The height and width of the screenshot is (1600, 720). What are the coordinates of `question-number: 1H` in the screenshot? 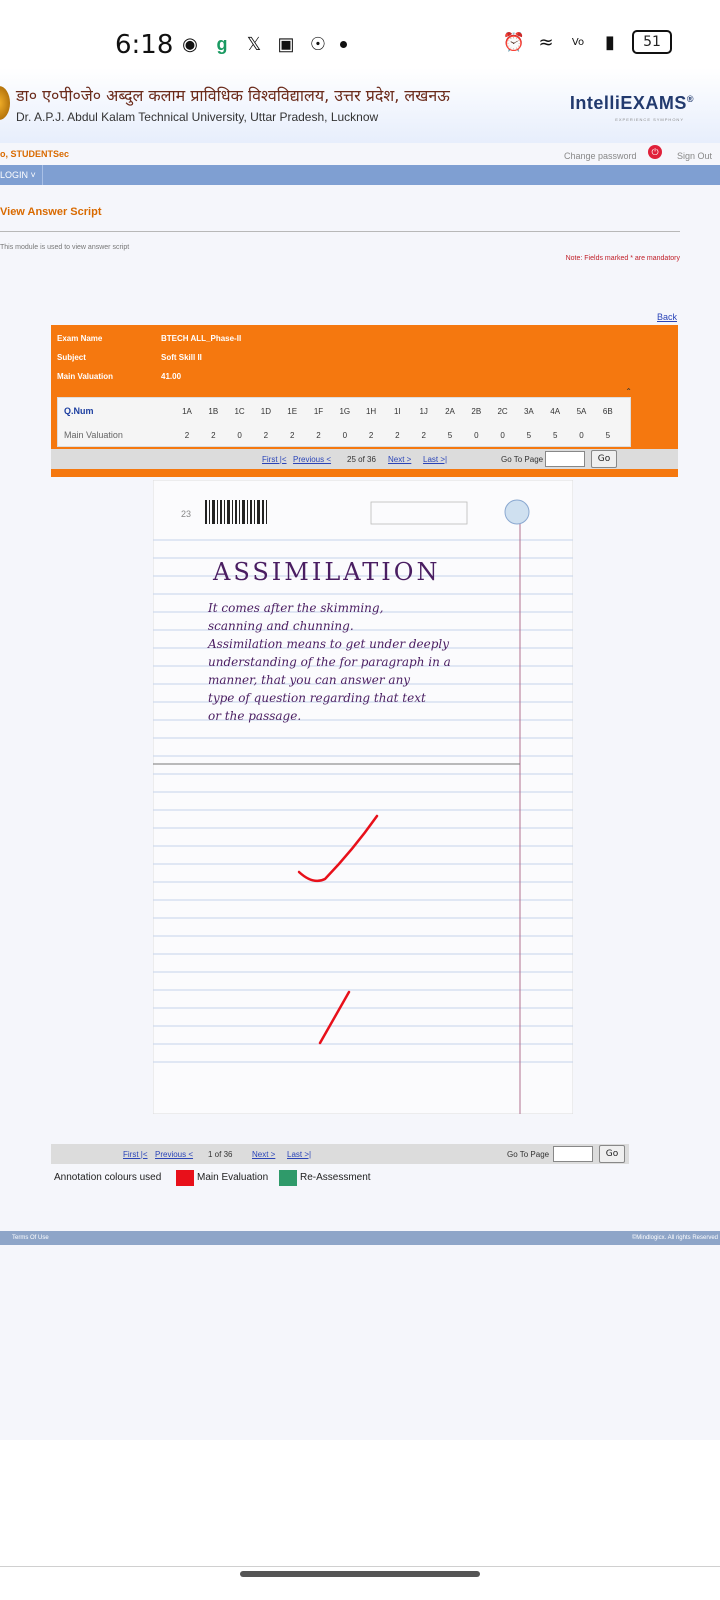 It's located at (371, 411).